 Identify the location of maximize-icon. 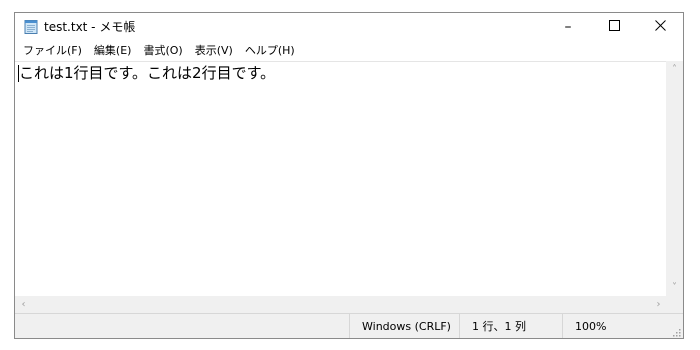
(614, 27).